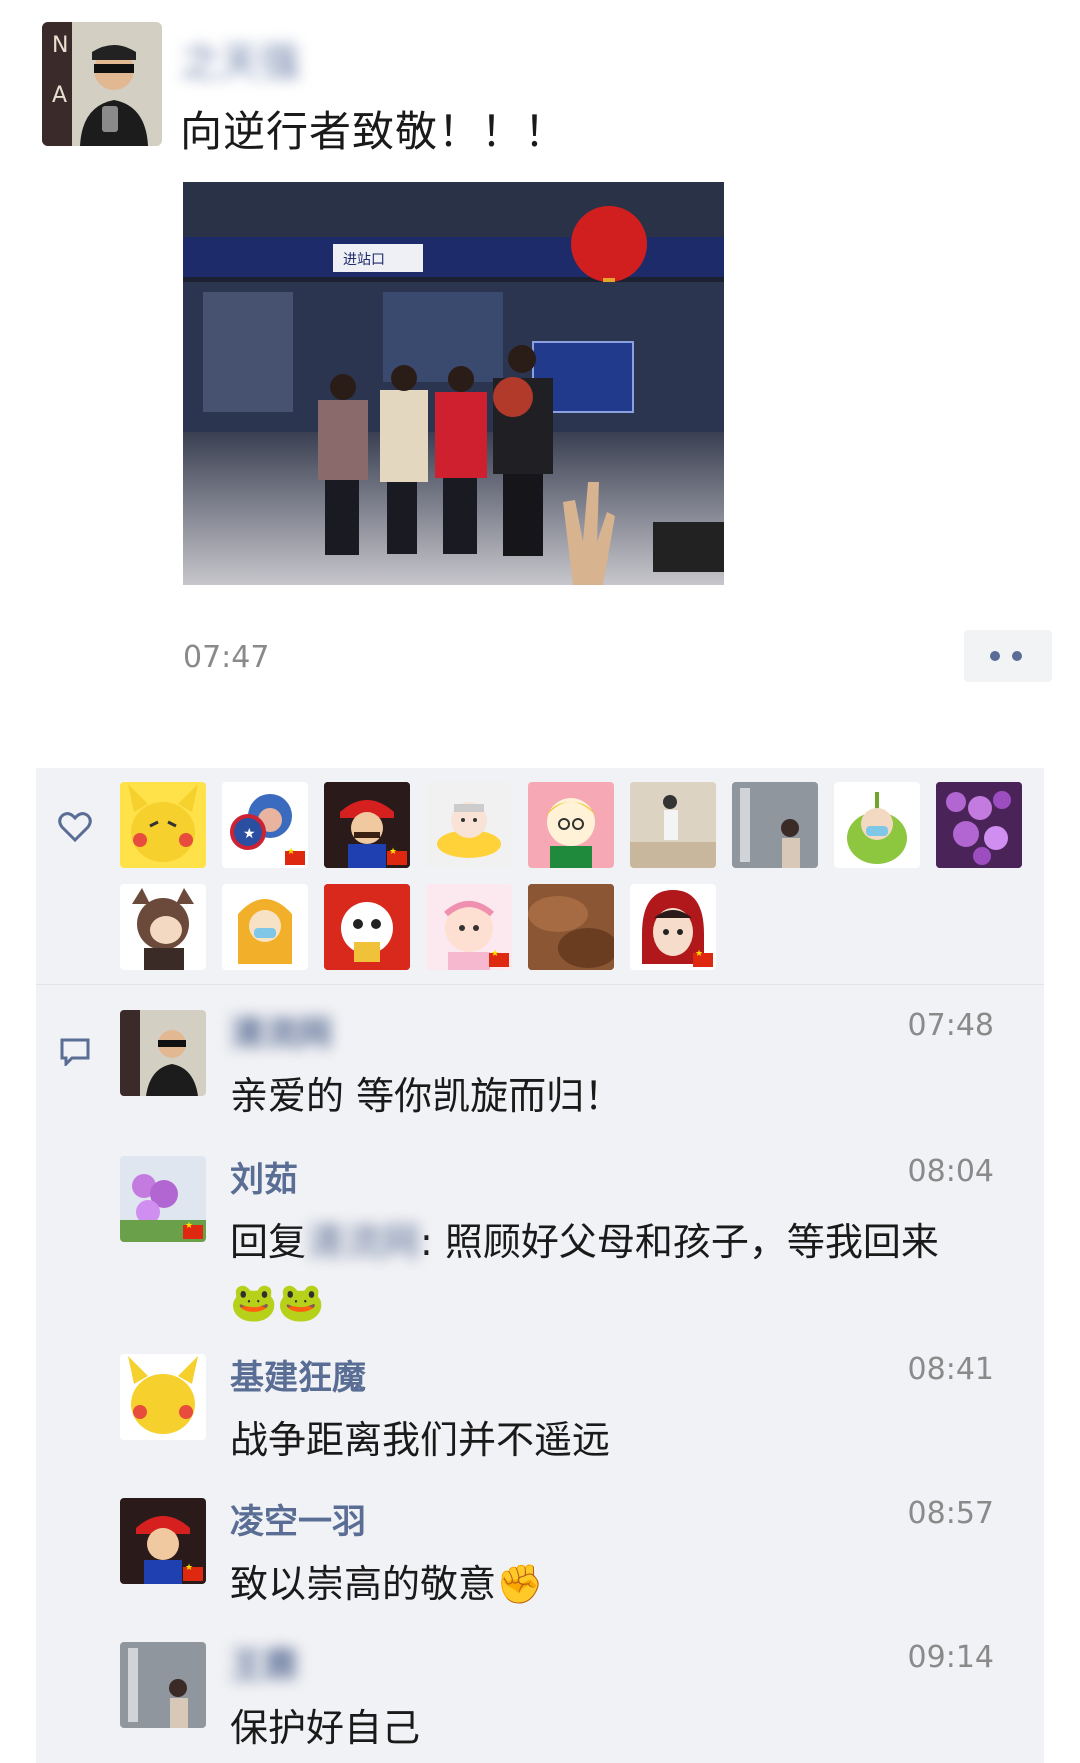 The height and width of the screenshot is (1763, 1080). I want to click on reply-body: : 照顾好父母和孩子，等我回来, so click(679, 1242).